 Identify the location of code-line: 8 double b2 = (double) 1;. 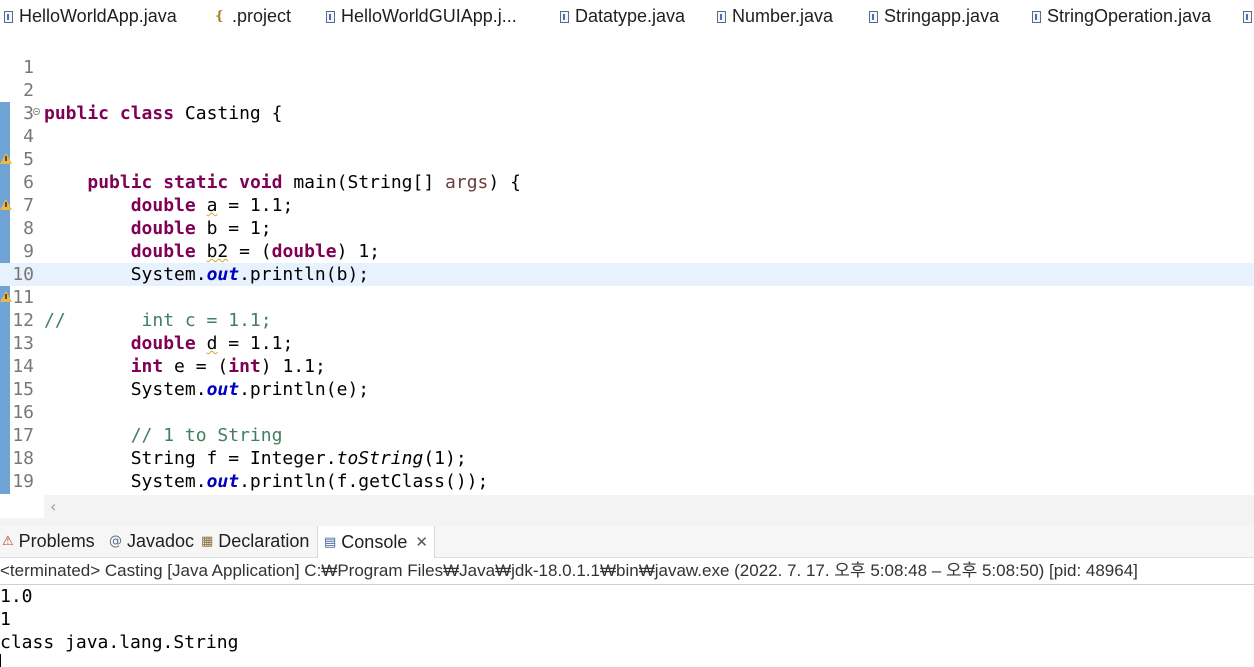
(627, 228).